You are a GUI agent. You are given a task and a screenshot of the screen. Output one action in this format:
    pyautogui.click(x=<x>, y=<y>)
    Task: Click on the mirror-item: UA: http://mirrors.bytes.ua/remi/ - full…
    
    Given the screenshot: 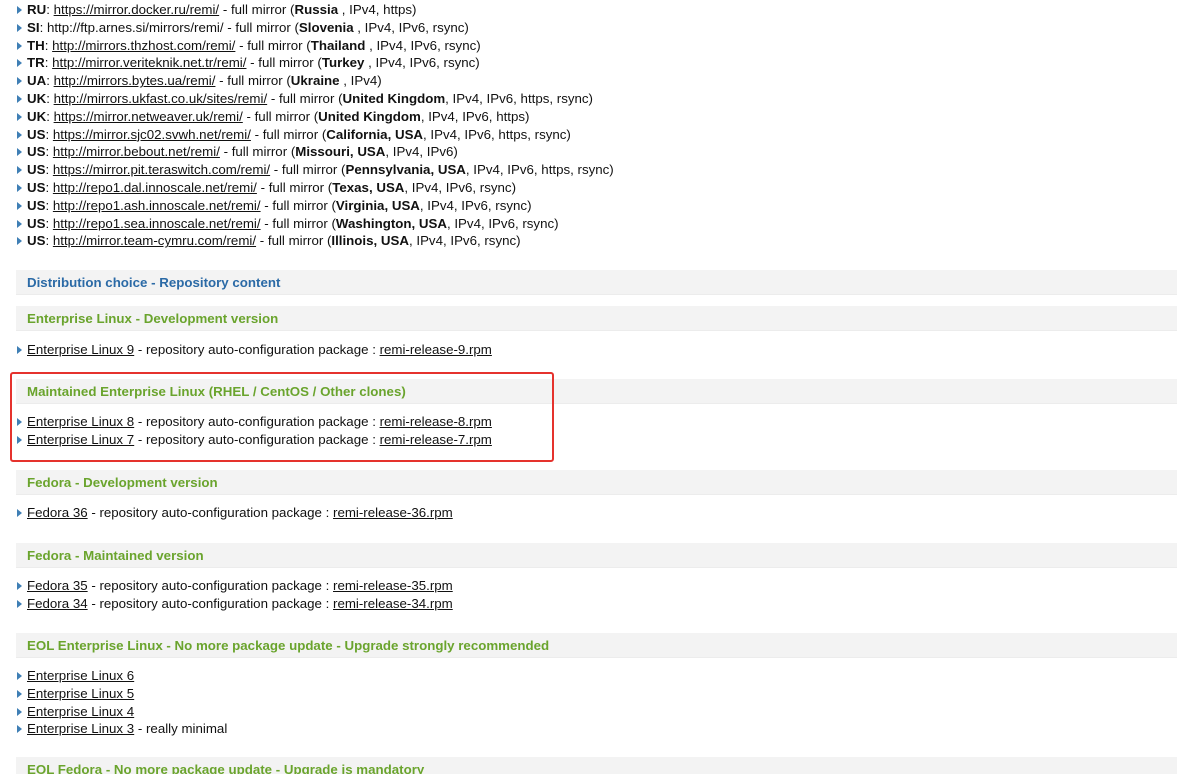 What is the action you would take?
    pyautogui.click(x=315, y=81)
    